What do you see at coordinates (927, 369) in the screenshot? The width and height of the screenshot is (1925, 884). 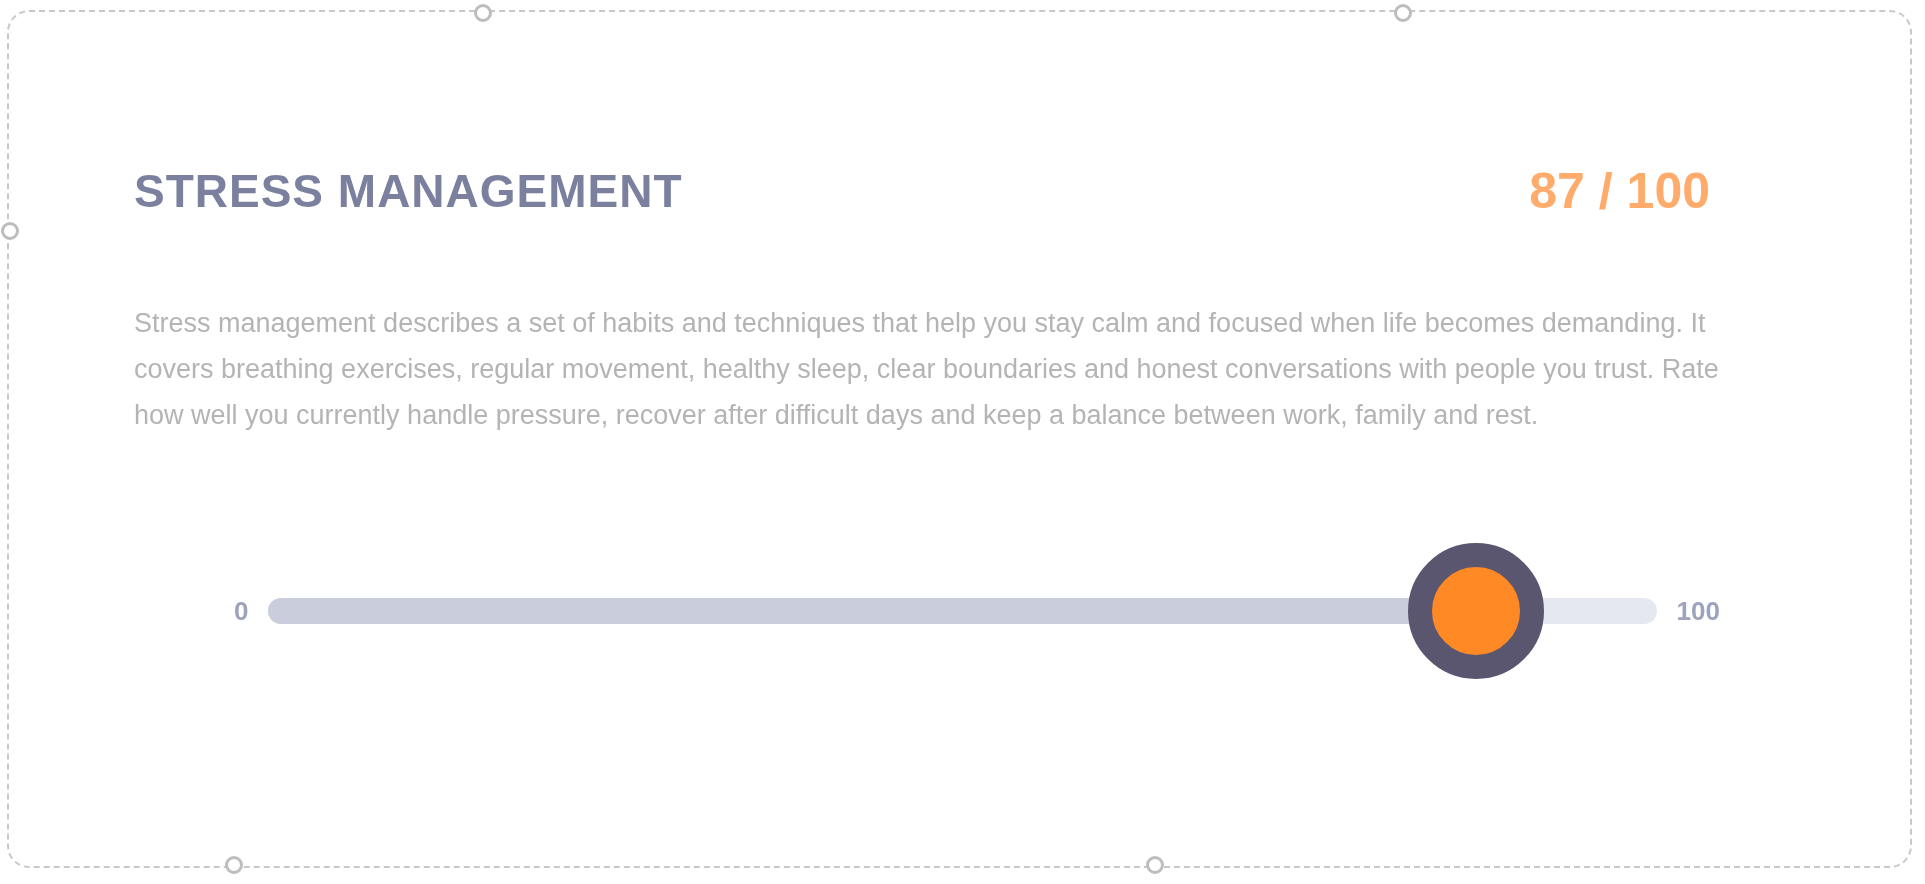 I see `description-text: Stress management describes a set of habits and techniques that help you stay calm and focused when life becomes demanding. It covers breathing exercises, regular movement, healthy sleep, clear boundaries and honest conversations with people you trust. Rate how well you currently handle pressure, recover after difficult days and keep a balance between work, family and rest.` at bounding box center [927, 369].